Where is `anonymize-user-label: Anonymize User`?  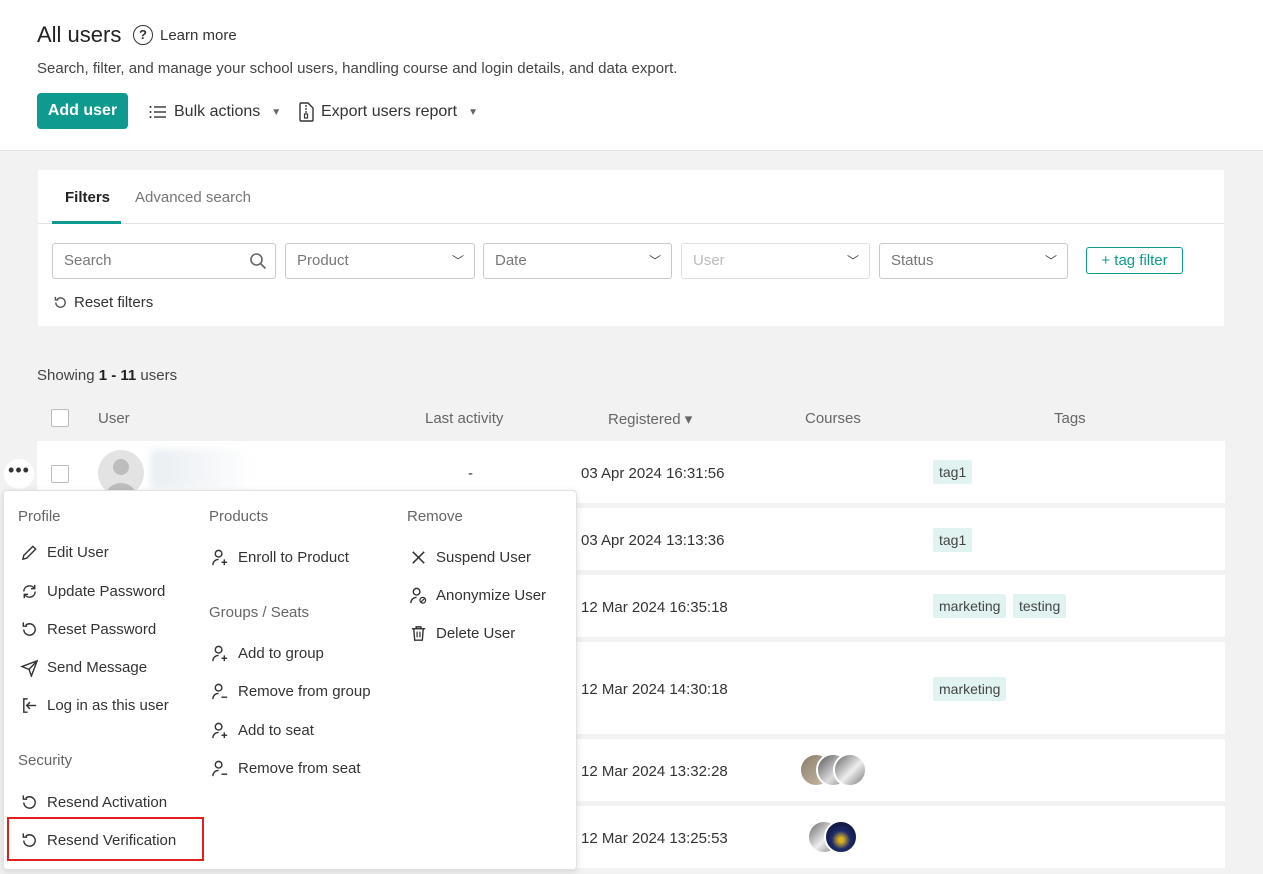
anonymize-user-label: Anonymize User is located at coordinates (491, 595).